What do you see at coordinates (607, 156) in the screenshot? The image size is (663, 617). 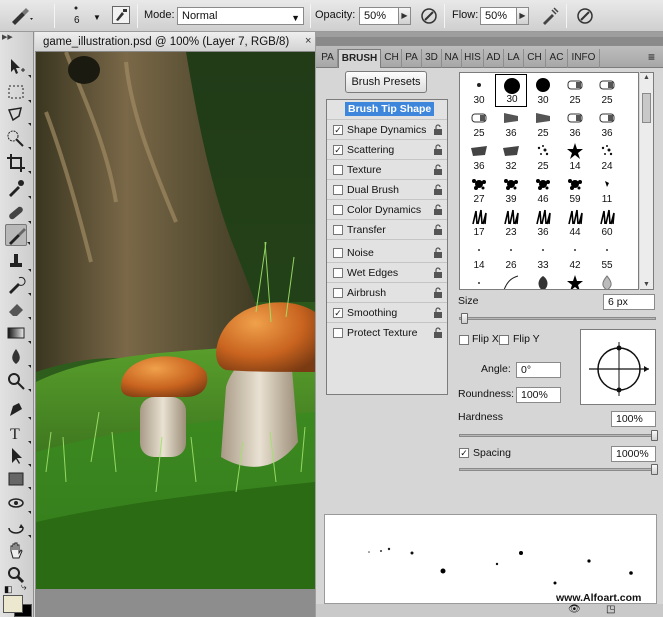 I see `brush-tip-cell: 24` at bounding box center [607, 156].